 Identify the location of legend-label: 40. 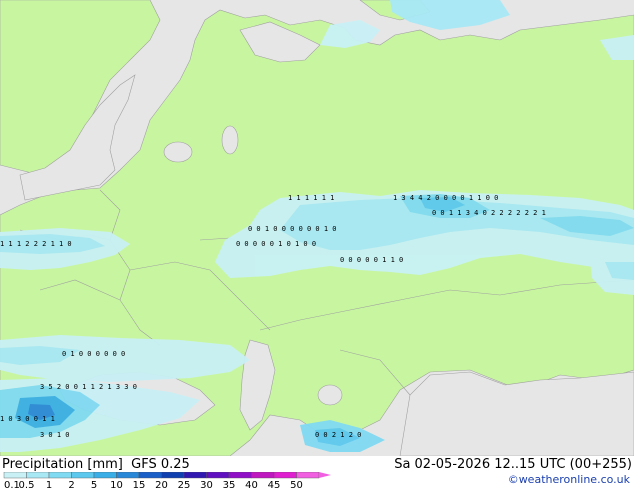
(251, 485).